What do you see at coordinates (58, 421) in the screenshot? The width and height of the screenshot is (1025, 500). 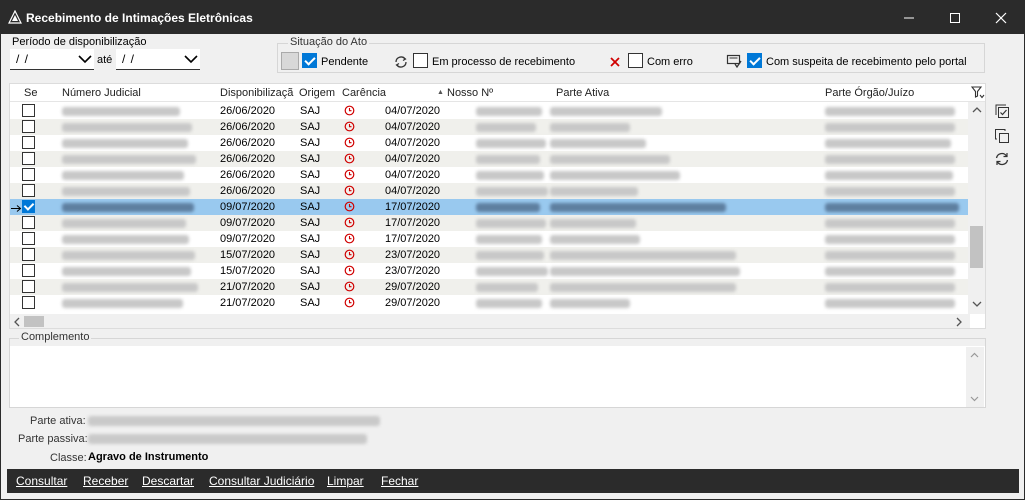 I see `parte-ativa-label: Parte ativa:` at bounding box center [58, 421].